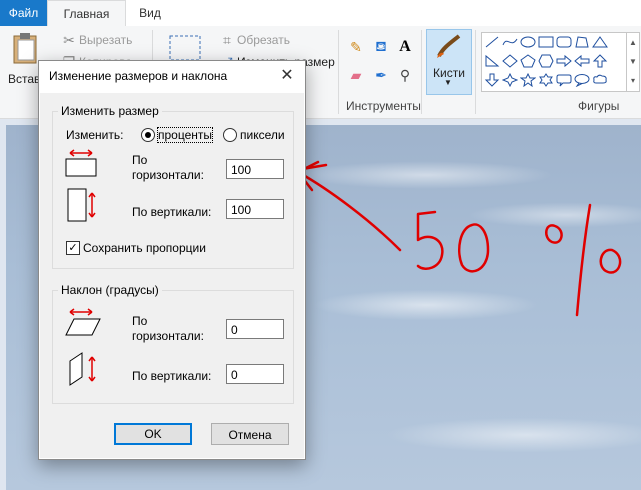 The height and width of the screenshot is (490, 641). What do you see at coordinates (356, 75) in the screenshot?
I see `eraser-icon: ▰` at bounding box center [356, 75].